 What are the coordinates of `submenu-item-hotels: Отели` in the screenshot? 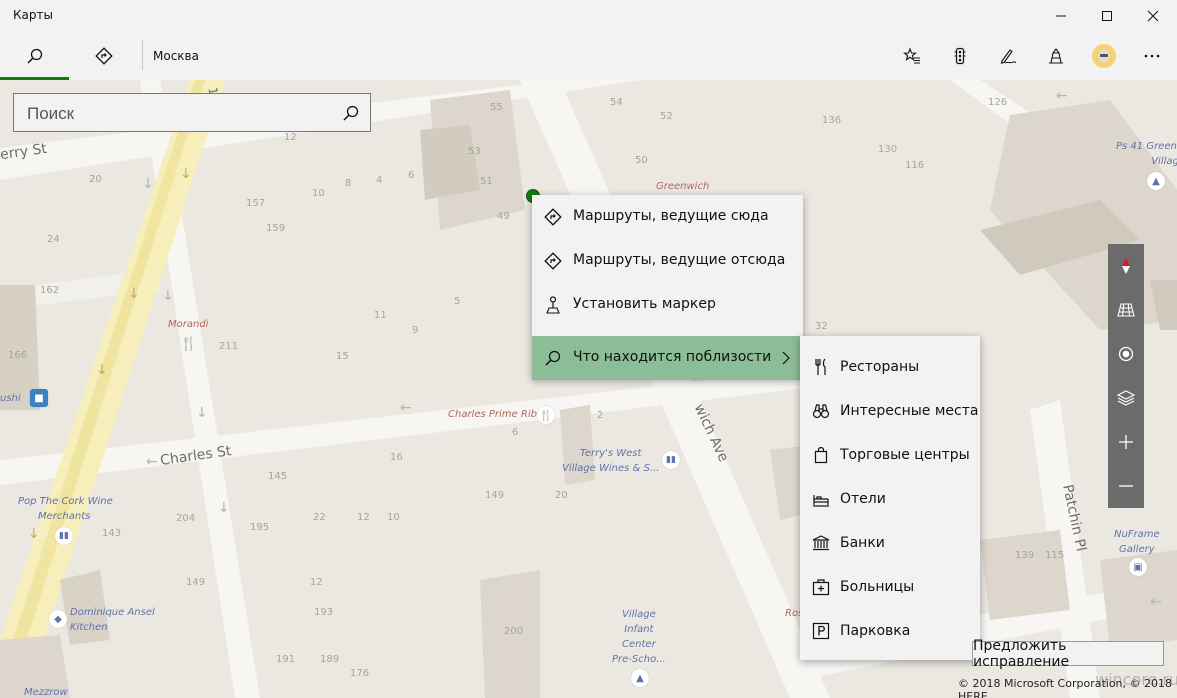 It's located at (890, 499).